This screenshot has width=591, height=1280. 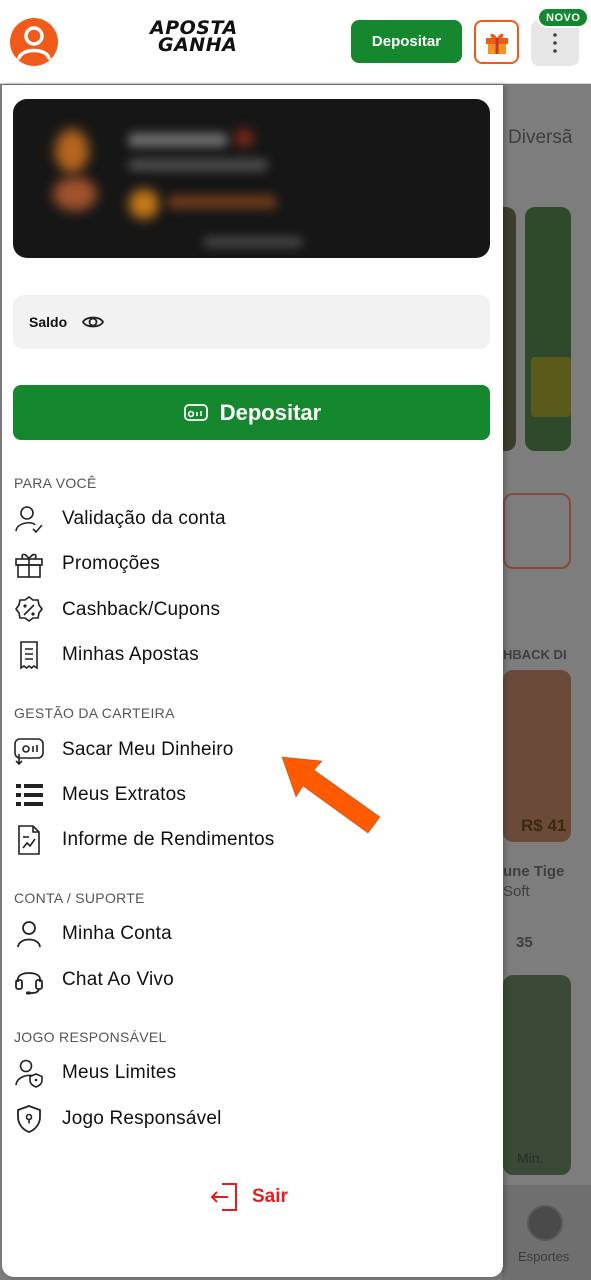 What do you see at coordinates (406, 41) in the screenshot?
I see `header-deposit-button: Depositar` at bounding box center [406, 41].